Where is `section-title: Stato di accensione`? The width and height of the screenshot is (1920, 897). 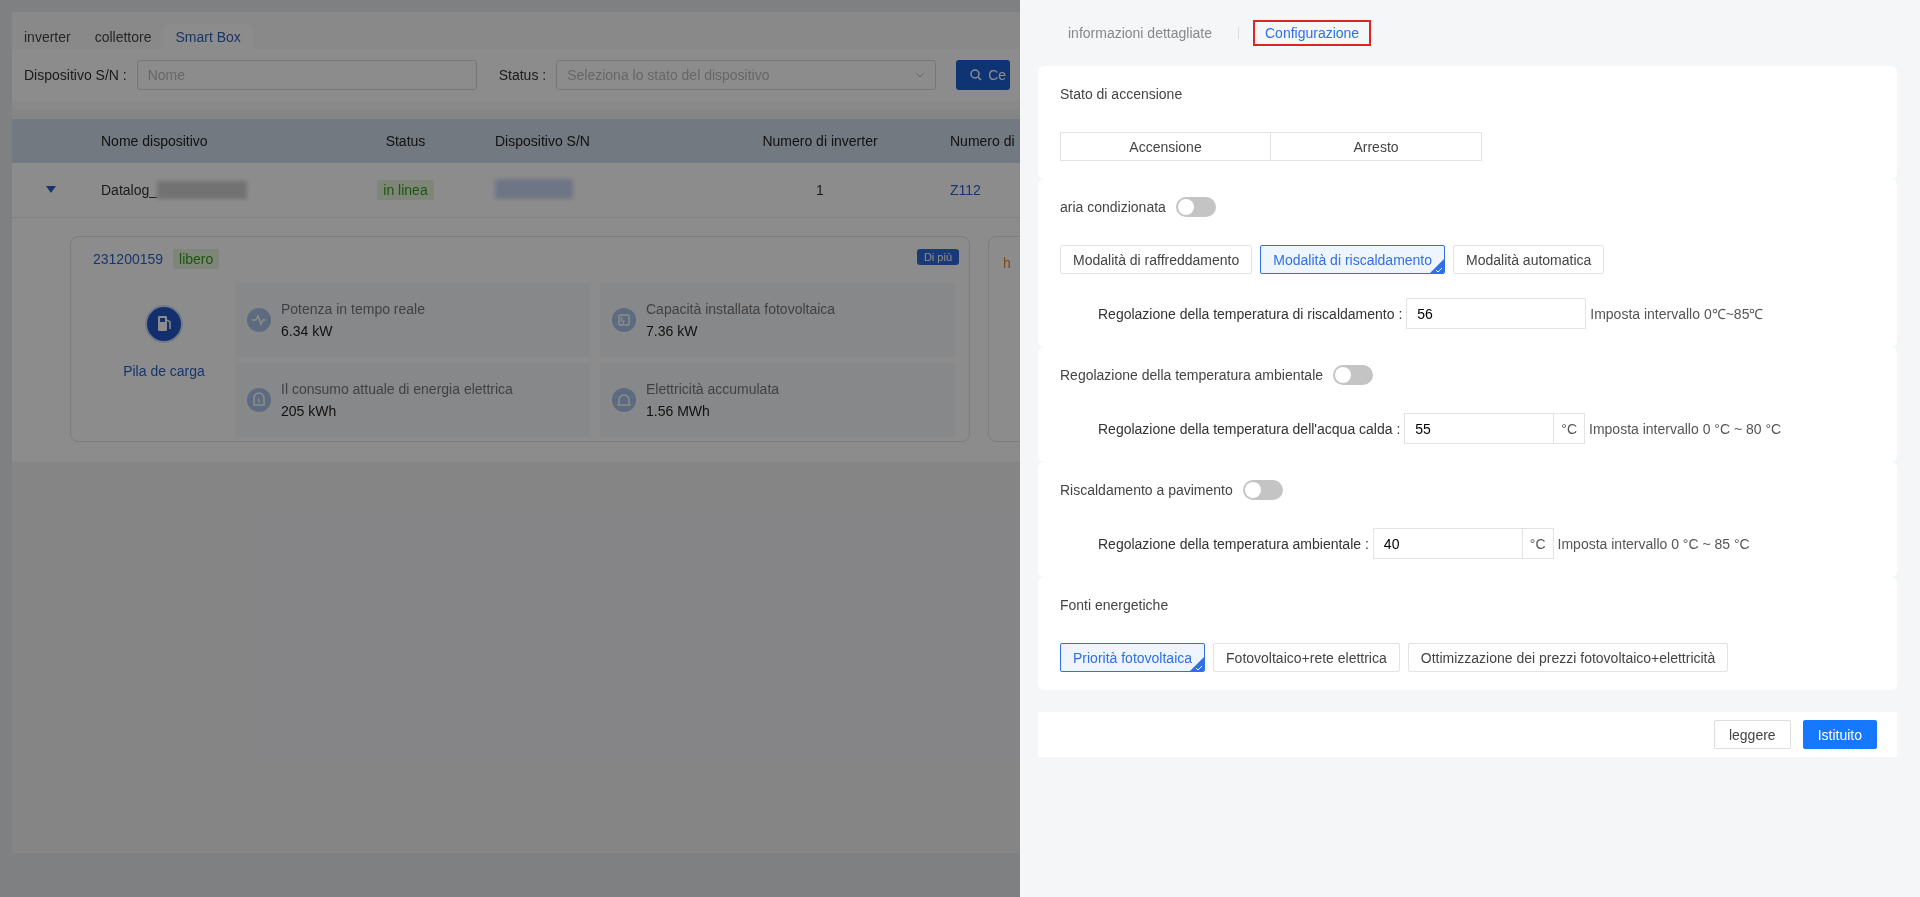
section-title: Stato di accensione is located at coordinates (1121, 94).